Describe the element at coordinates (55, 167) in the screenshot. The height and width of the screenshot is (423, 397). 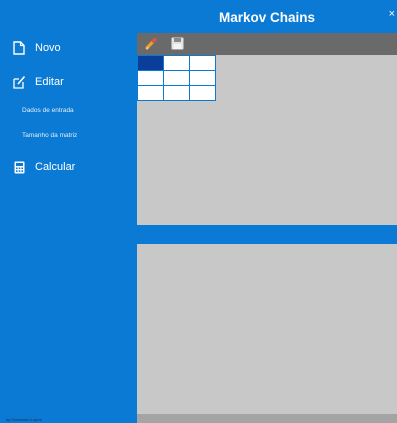
I see `sidebar-item-label: Calcular` at that location.